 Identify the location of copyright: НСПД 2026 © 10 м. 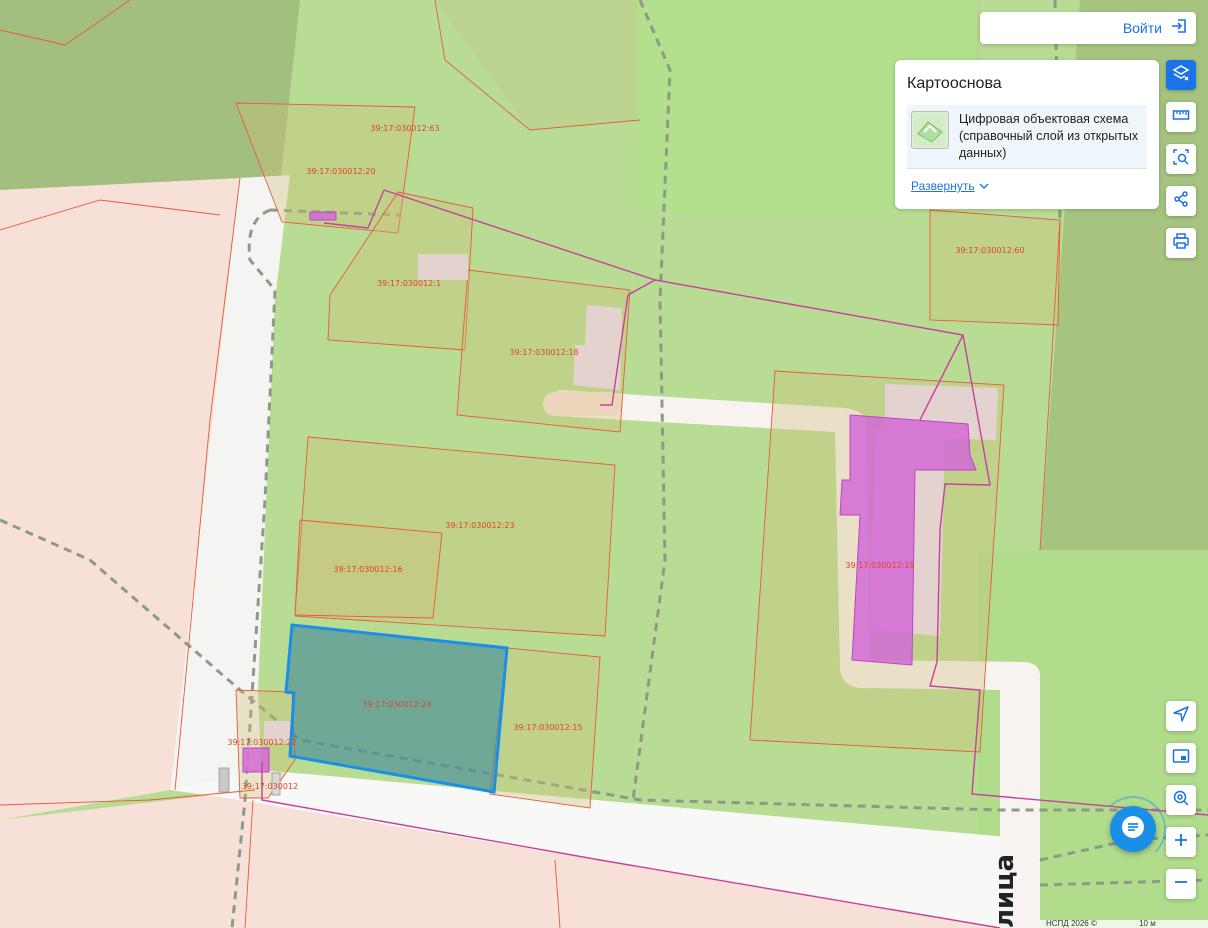
(1124, 924).